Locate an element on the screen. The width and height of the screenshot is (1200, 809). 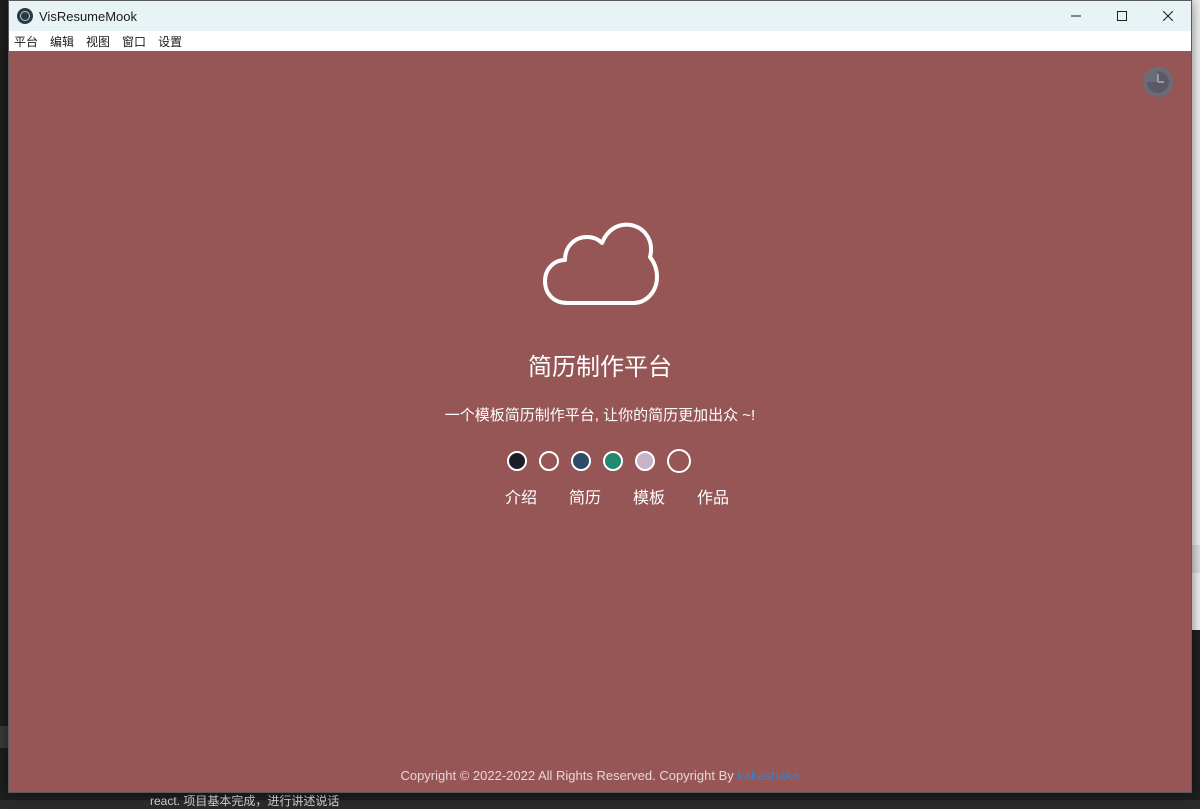
theme-swatch-maroon is located at coordinates (549, 461).